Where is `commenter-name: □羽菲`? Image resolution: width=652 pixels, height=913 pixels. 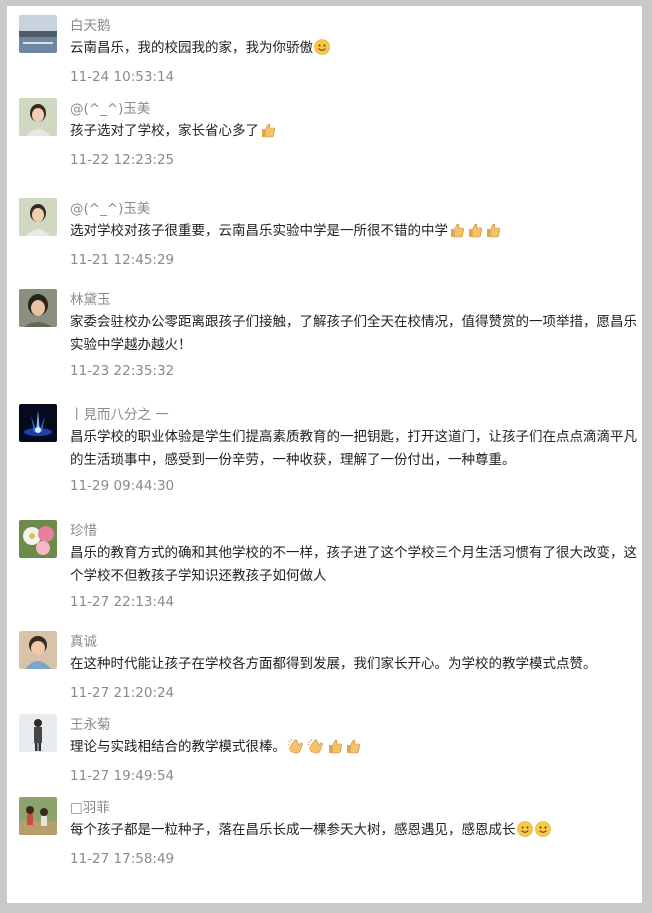 commenter-name: □羽菲 is located at coordinates (90, 808).